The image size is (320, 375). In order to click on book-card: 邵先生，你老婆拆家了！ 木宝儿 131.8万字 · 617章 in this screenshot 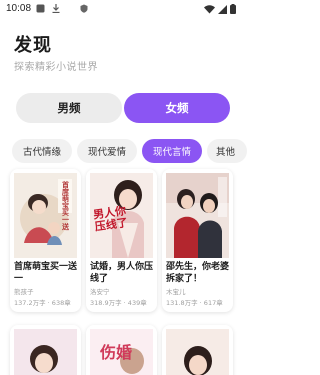, I will do `click(197, 240)`.